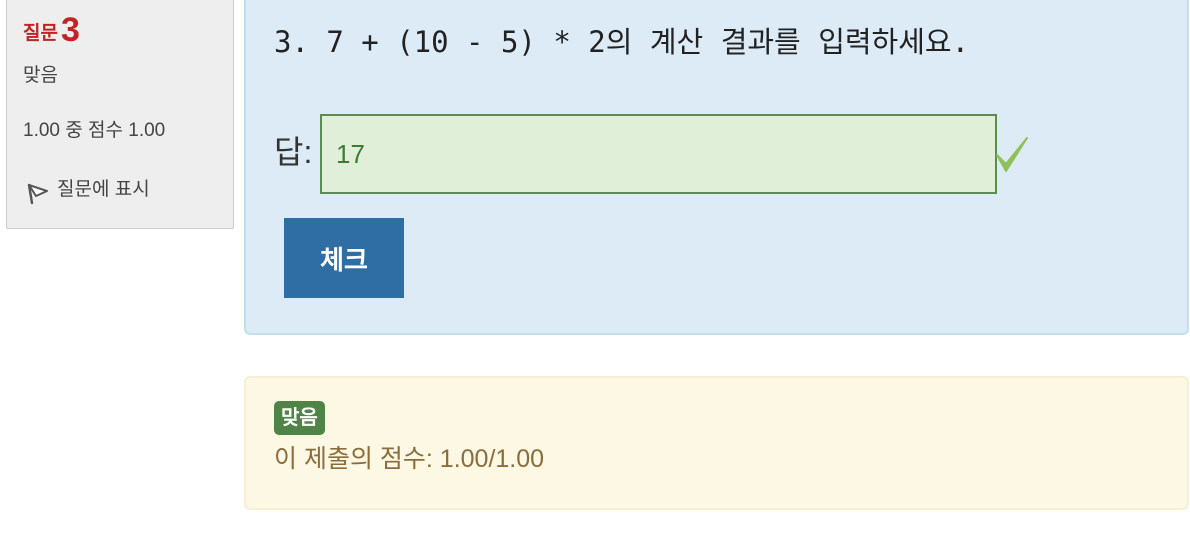 Image resolution: width=1190 pixels, height=556 pixels. Describe the element at coordinates (409, 459) in the screenshot. I see `submission-grade: 이 제출의 점수: 1.00/1.00` at that location.